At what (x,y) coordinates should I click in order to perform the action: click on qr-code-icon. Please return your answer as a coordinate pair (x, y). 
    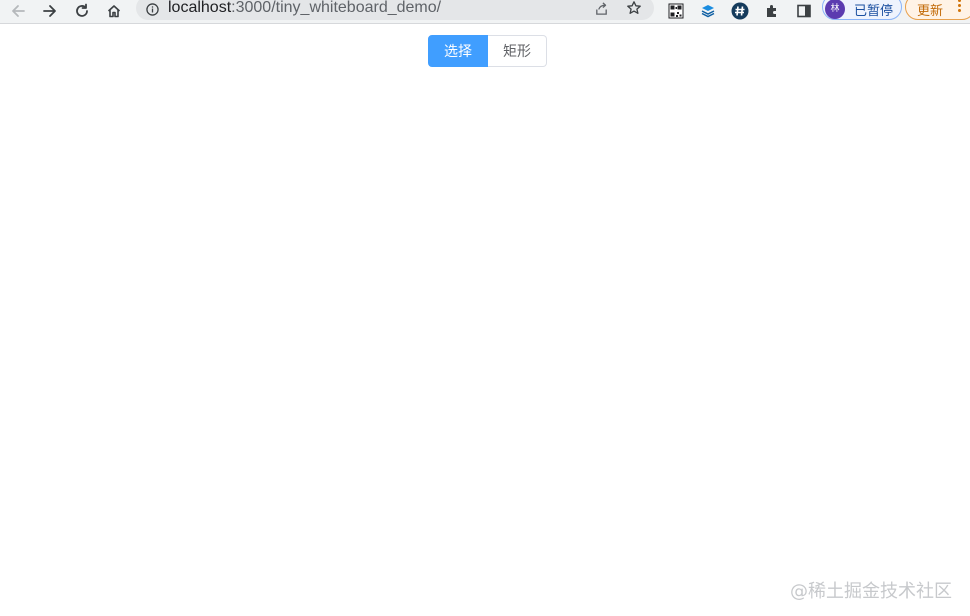
    Looking at the image, I should click on (676, 11).